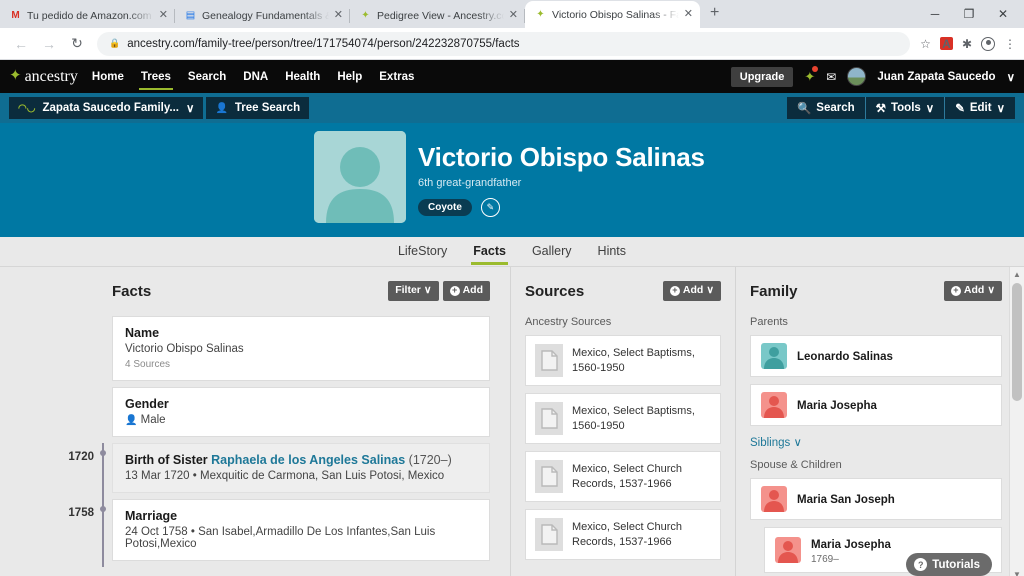  Describe the element at coordinates (811, 74) in the screenshot. I see `hints-leaf-icon: ✦` at that location.